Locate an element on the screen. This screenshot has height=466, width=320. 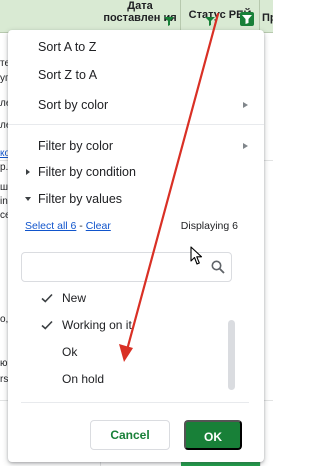
select-links: Select all 6 - Clear is located at coordinates (68, 226).